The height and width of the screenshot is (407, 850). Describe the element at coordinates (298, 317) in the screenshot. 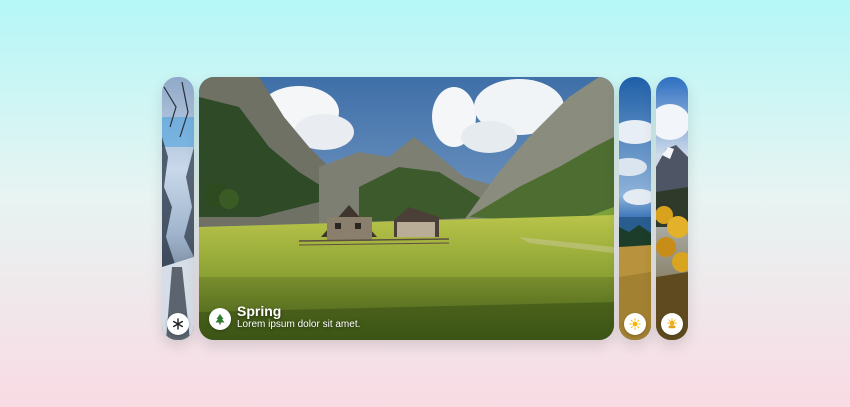

I see `spring-caption: Spring Lorem ipsum dolor sit amet.` at that location.